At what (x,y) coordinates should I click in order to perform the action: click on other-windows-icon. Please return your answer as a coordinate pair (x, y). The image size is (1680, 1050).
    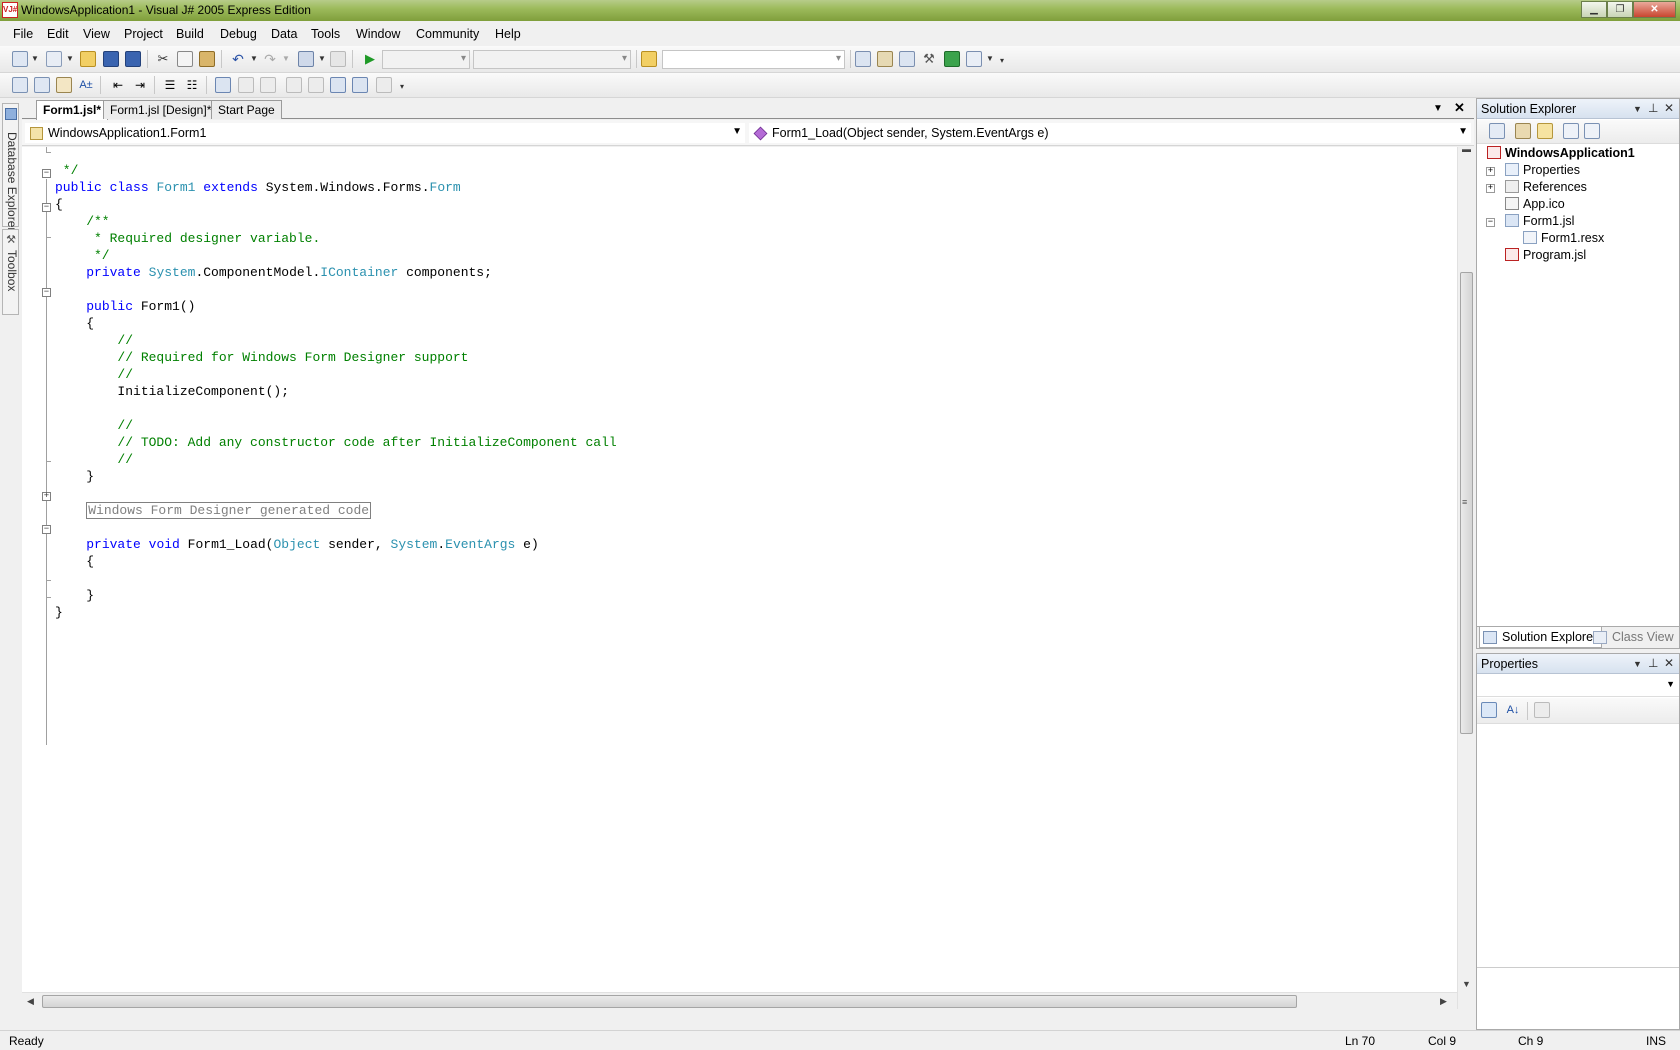
    Looking at the image, I should click on (974, 59).